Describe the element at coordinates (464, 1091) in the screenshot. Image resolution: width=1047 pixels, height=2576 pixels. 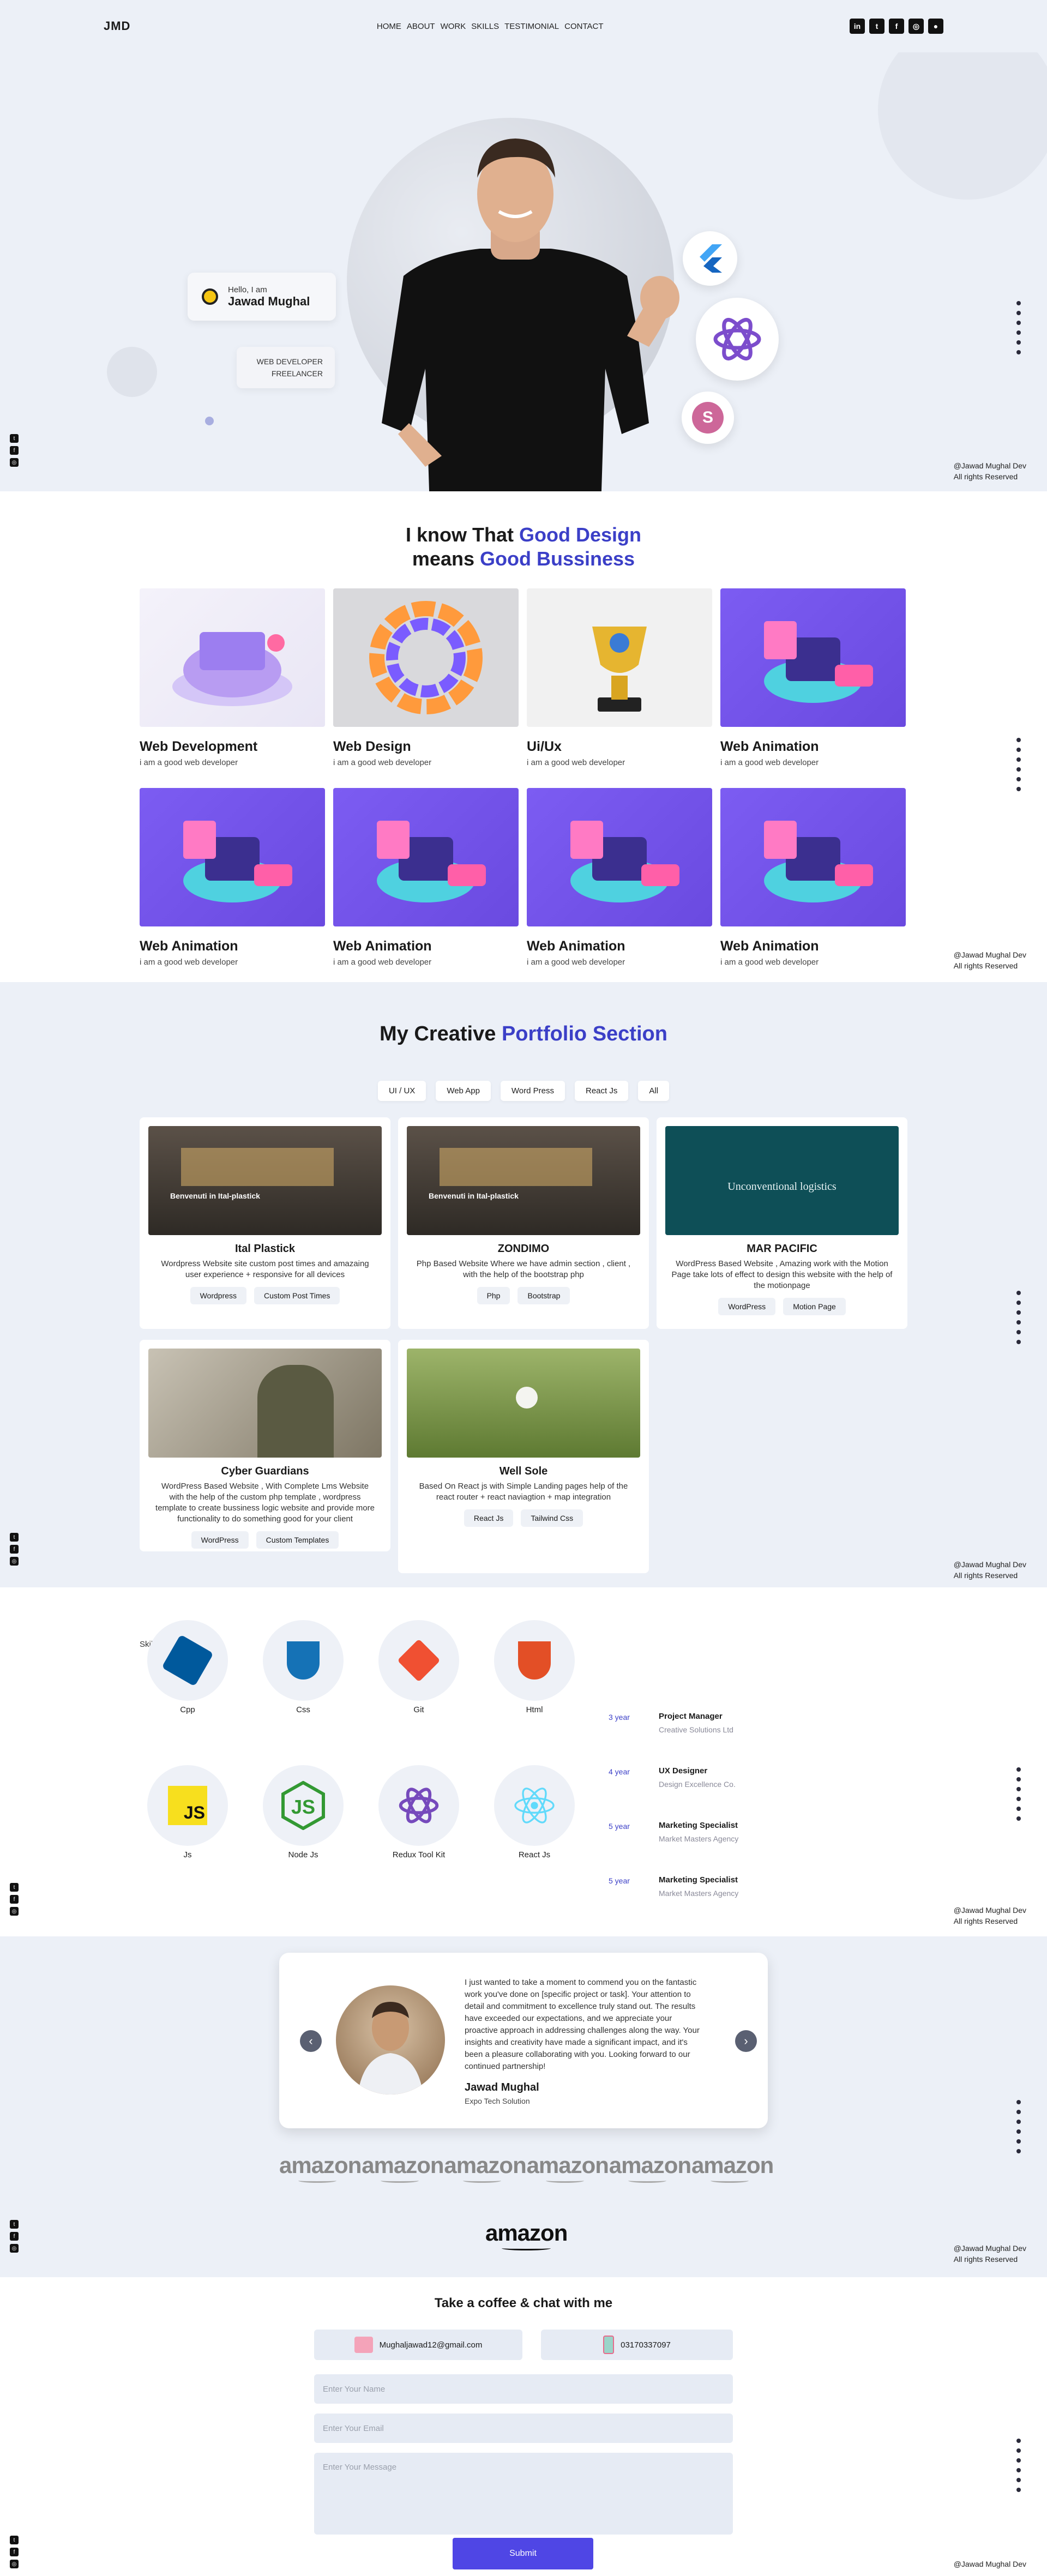
I see `filter-webapp: Web App` at that location.